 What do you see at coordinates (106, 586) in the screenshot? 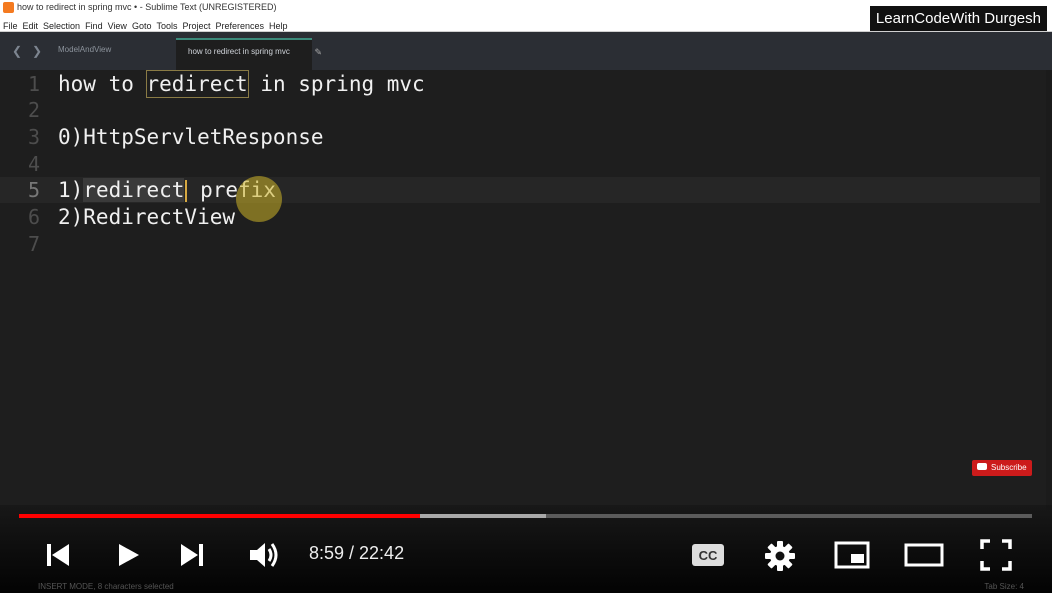
I see `status-left: INSERT MODE, 8 characters selected` at bounding box center [106, 586].